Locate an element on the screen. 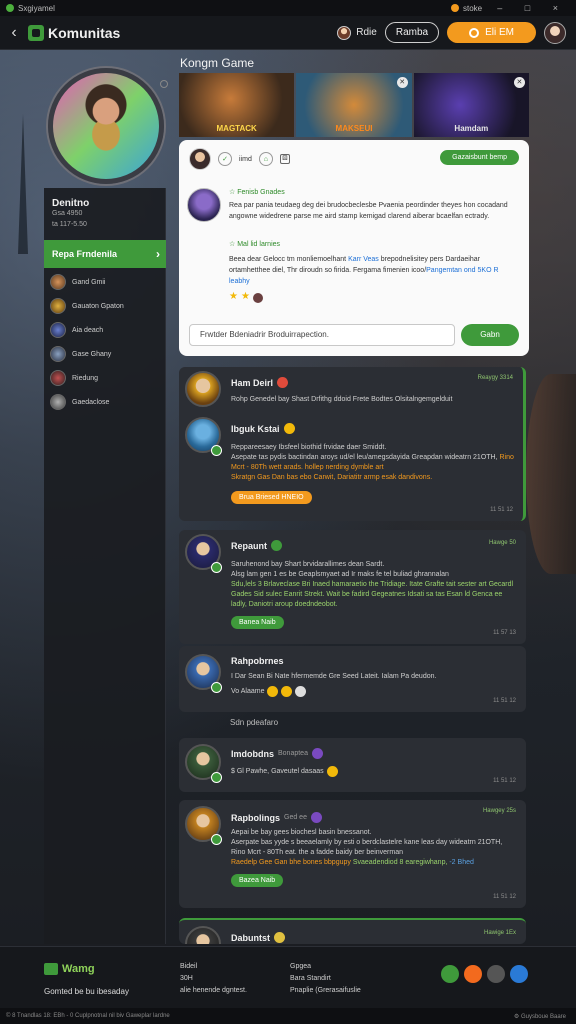 The image size is (576, 1024). tag-button: Brua Briesed HNEIO is located at coordinates (271, 497).